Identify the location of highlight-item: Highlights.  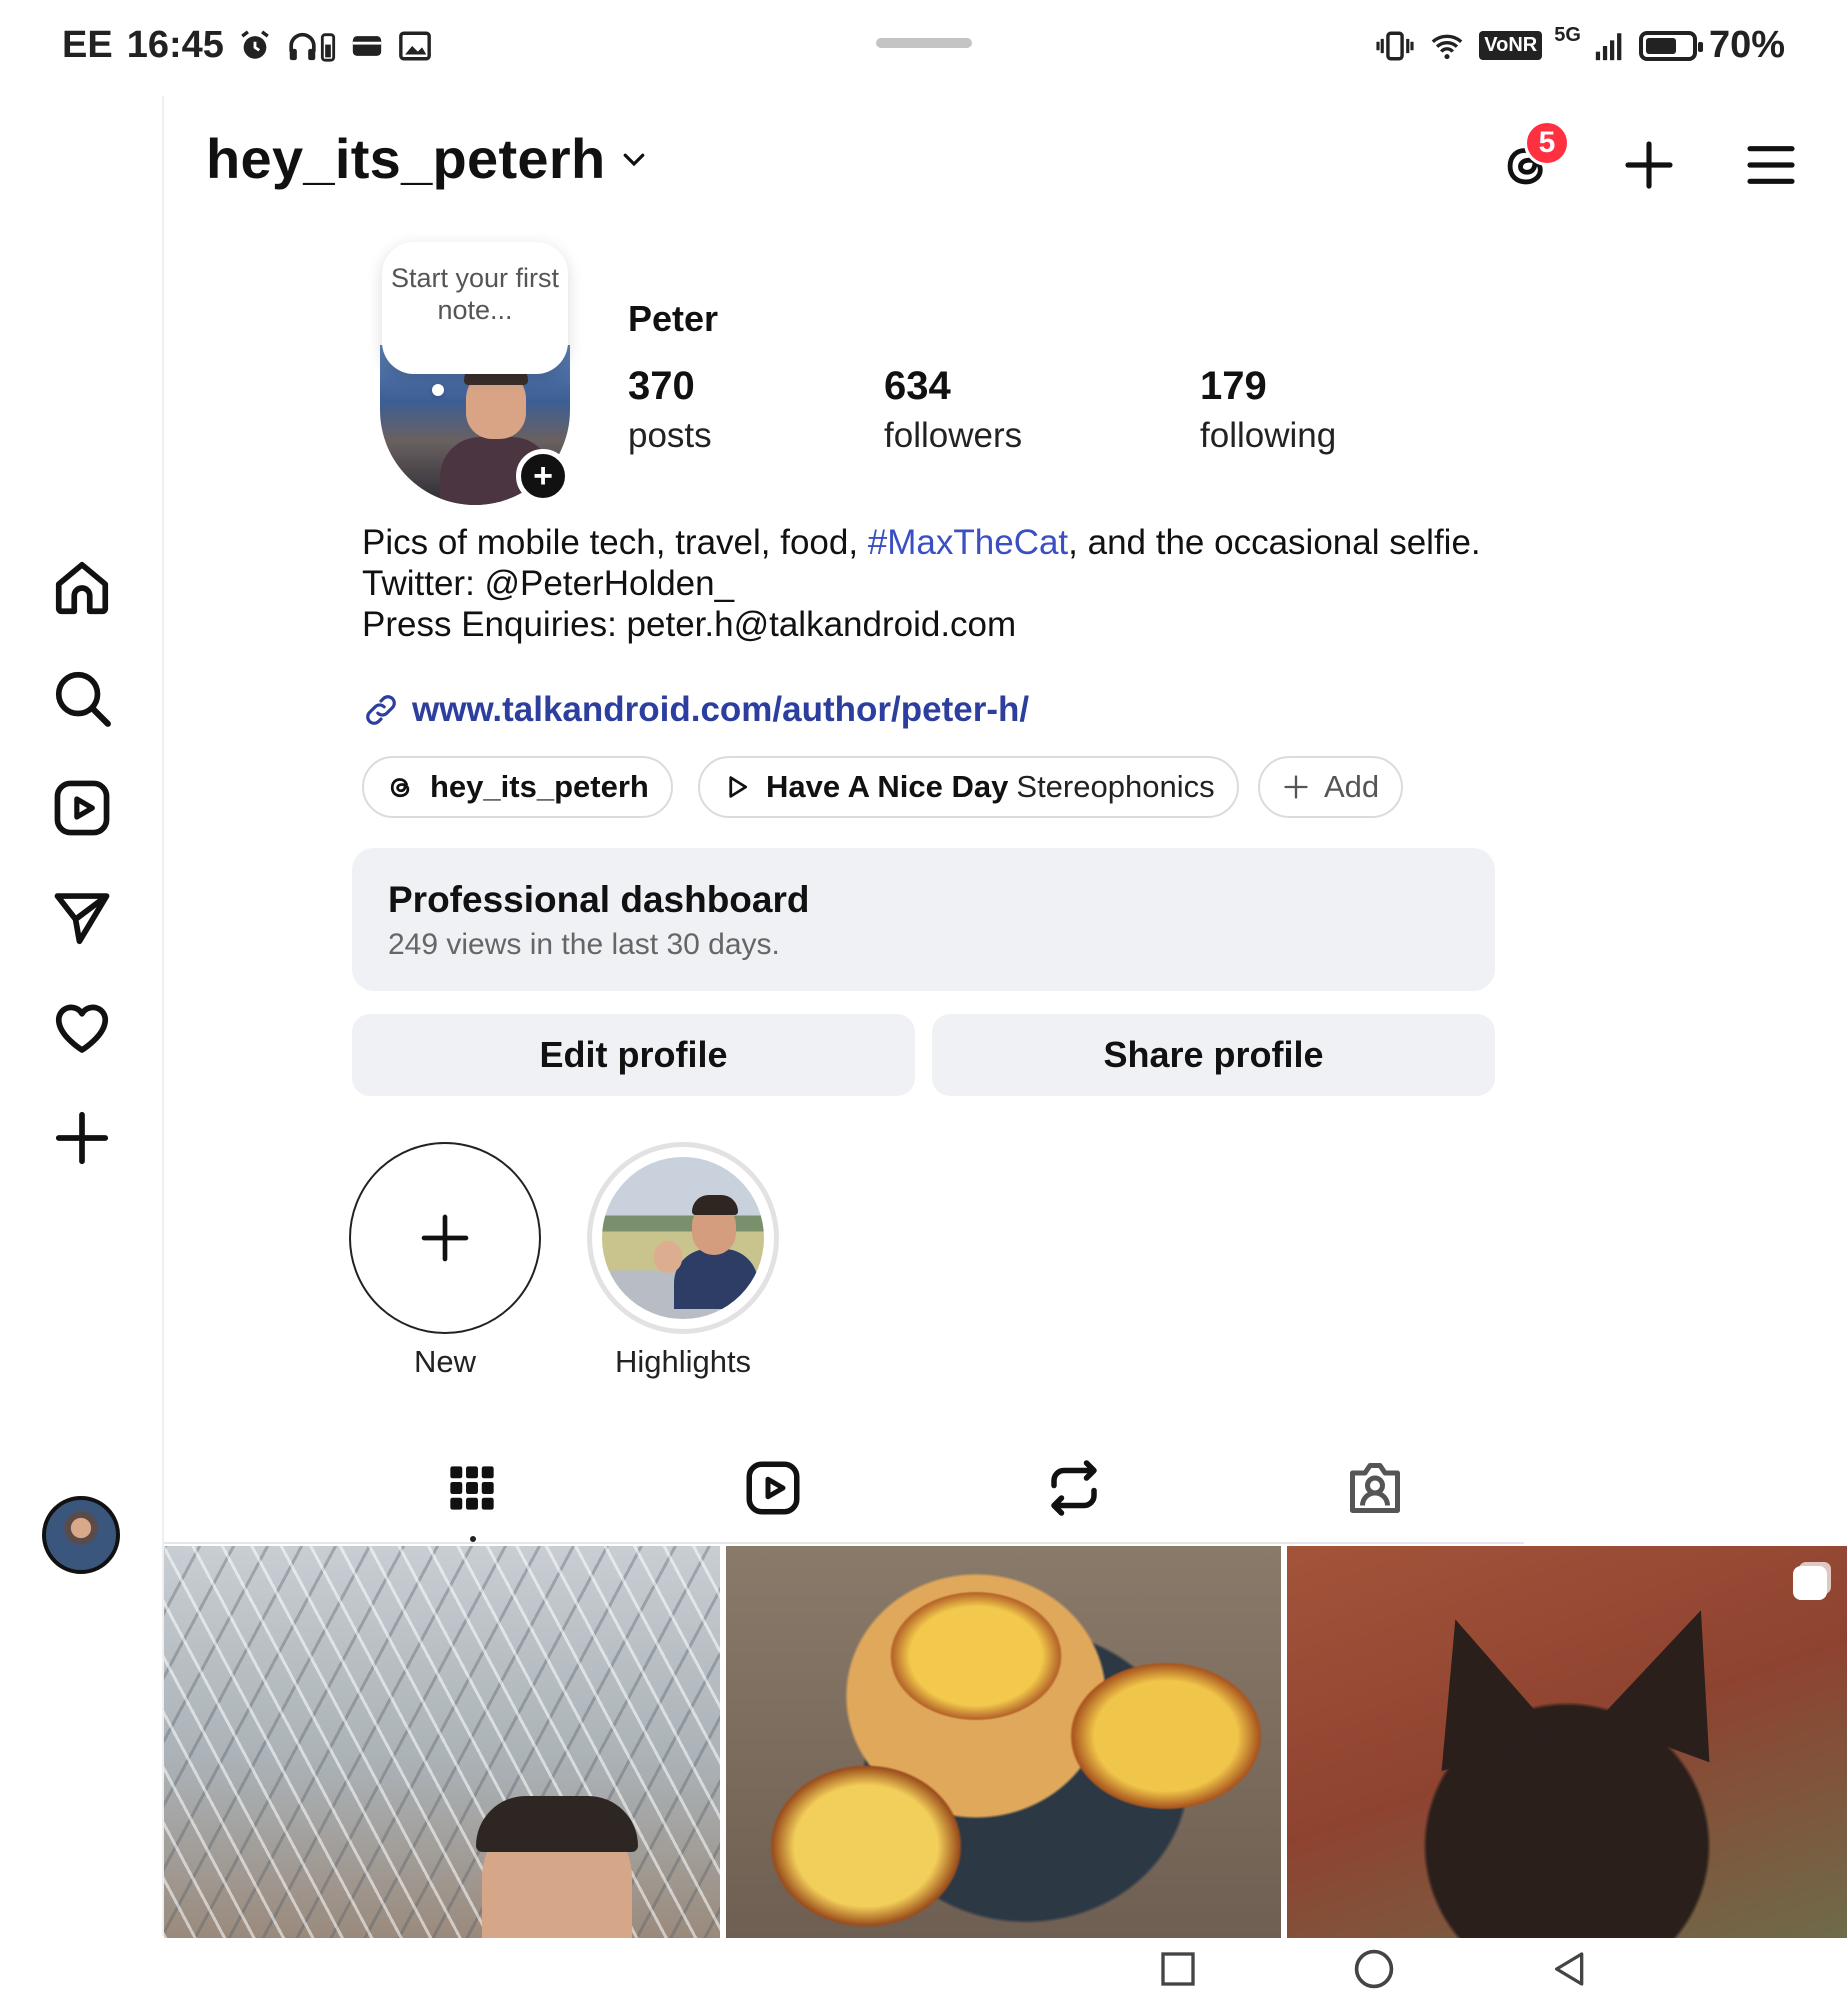
(683, 1261).